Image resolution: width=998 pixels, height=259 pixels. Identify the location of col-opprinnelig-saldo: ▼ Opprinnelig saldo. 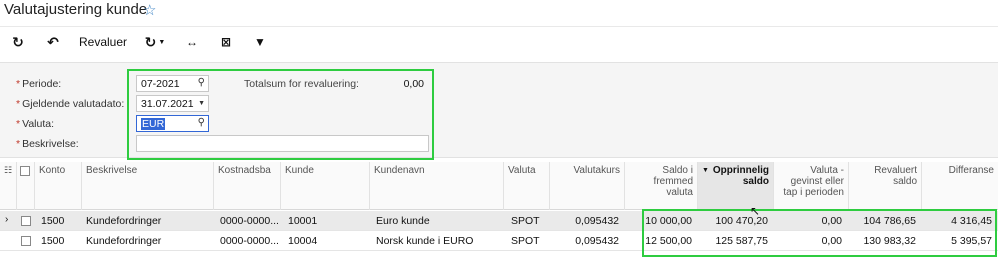
(736, 186).